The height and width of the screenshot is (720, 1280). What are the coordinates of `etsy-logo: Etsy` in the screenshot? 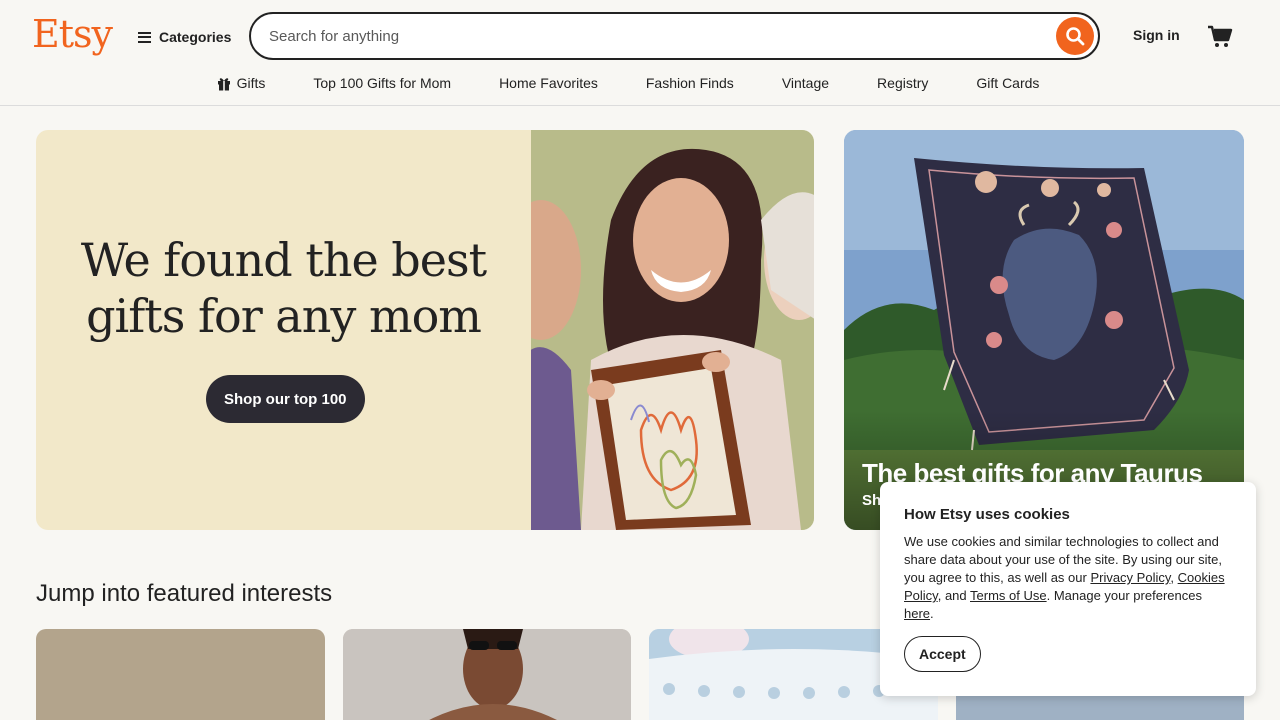 It's located at (72, 34).